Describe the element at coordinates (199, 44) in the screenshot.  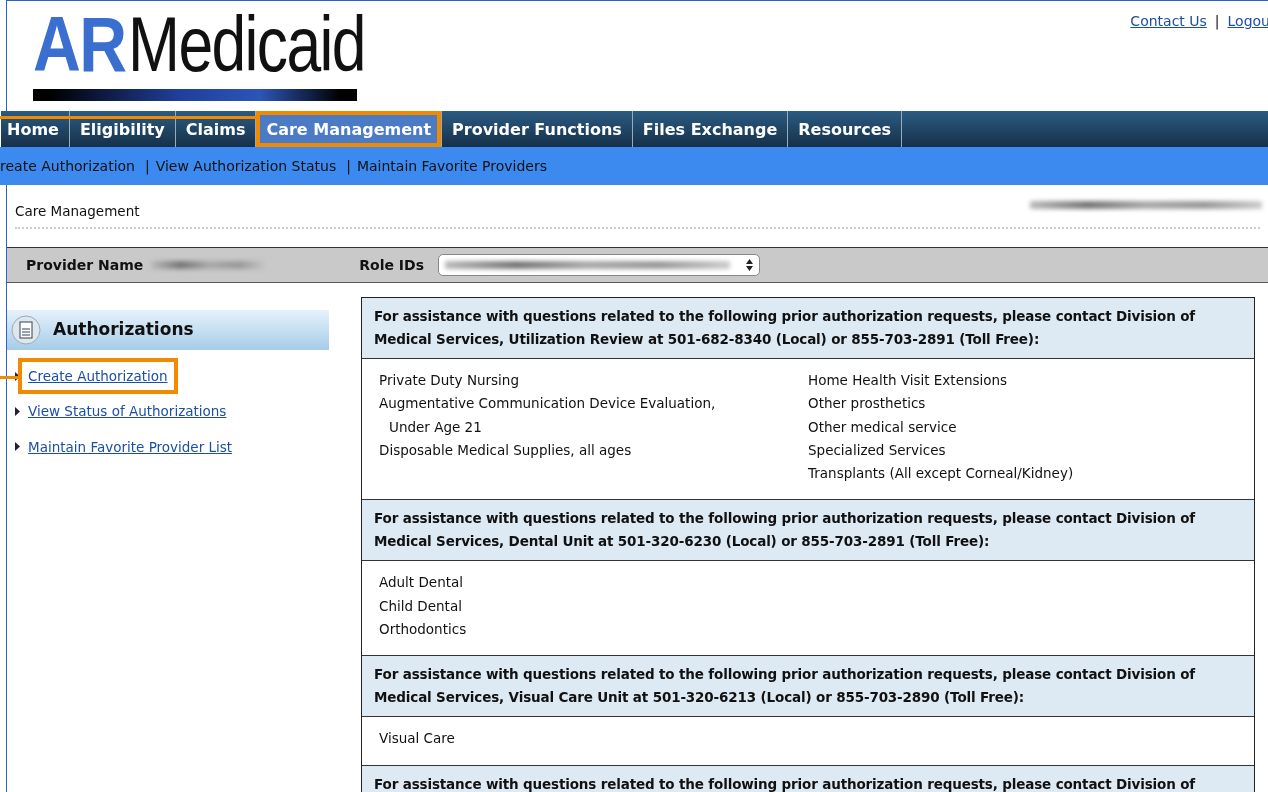
I see `logo: ARMedicaid` at that location.